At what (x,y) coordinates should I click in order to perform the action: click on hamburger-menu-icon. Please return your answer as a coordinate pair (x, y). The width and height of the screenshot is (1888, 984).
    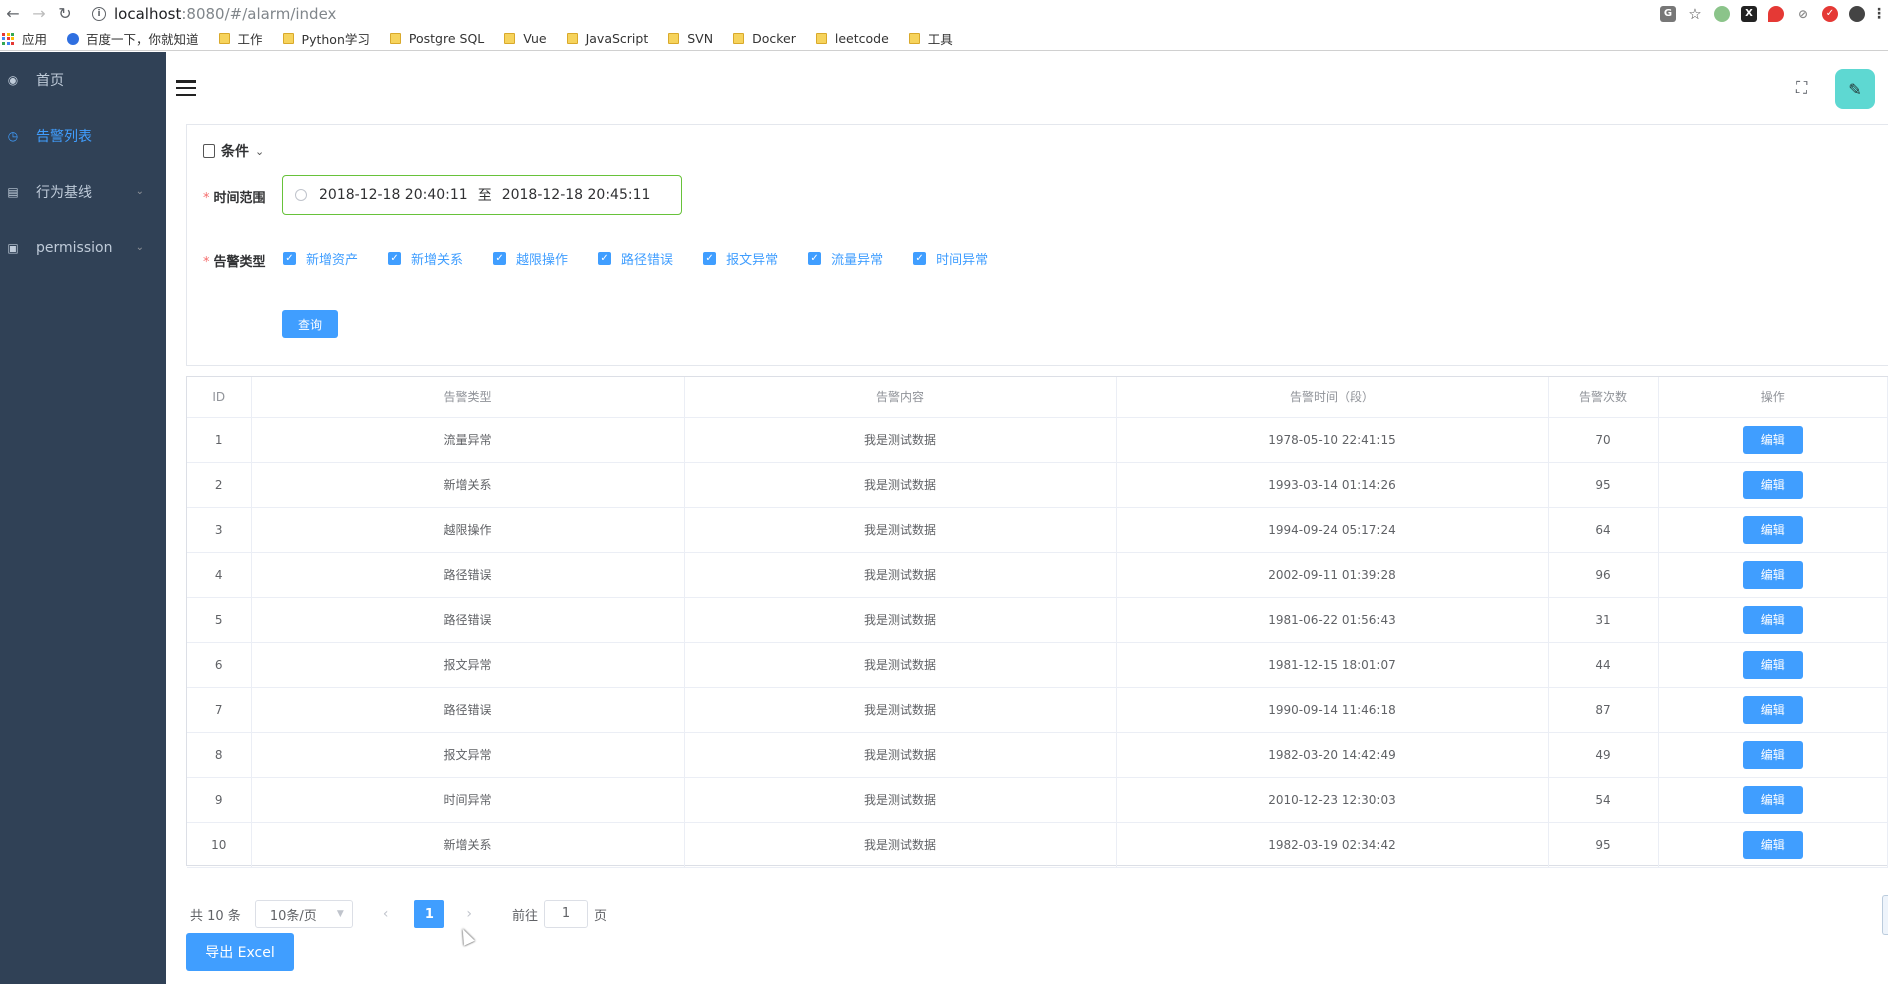
    Looking at the image, I should click on (186, 88).